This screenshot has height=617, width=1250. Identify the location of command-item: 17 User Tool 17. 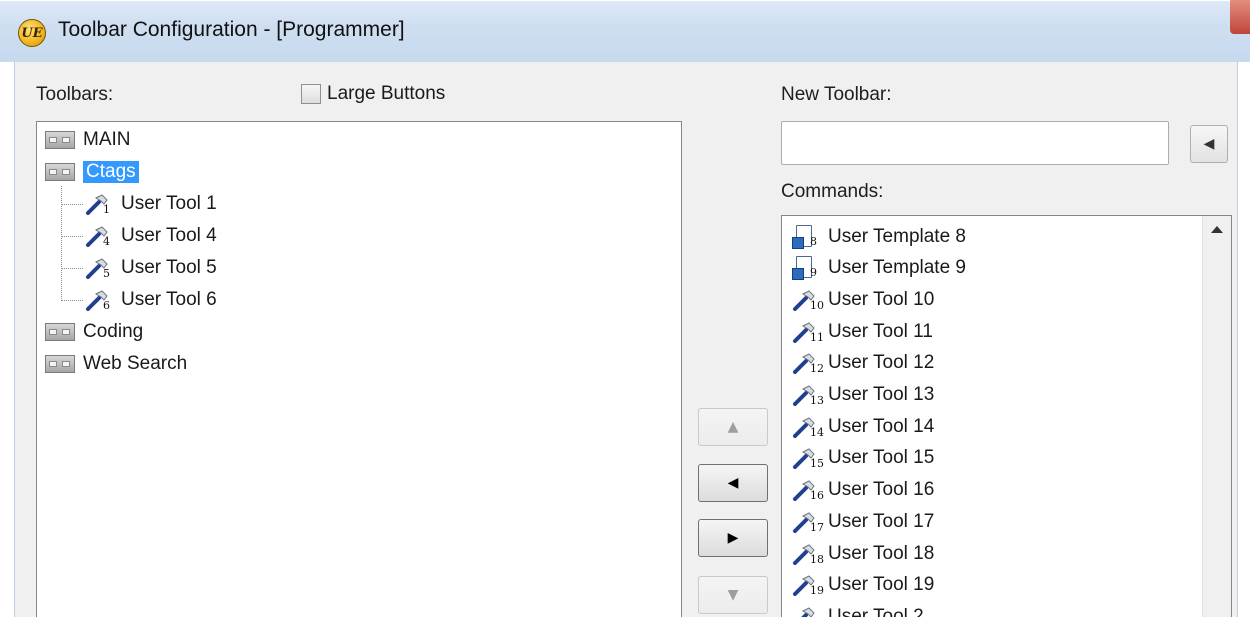
(862, 521).